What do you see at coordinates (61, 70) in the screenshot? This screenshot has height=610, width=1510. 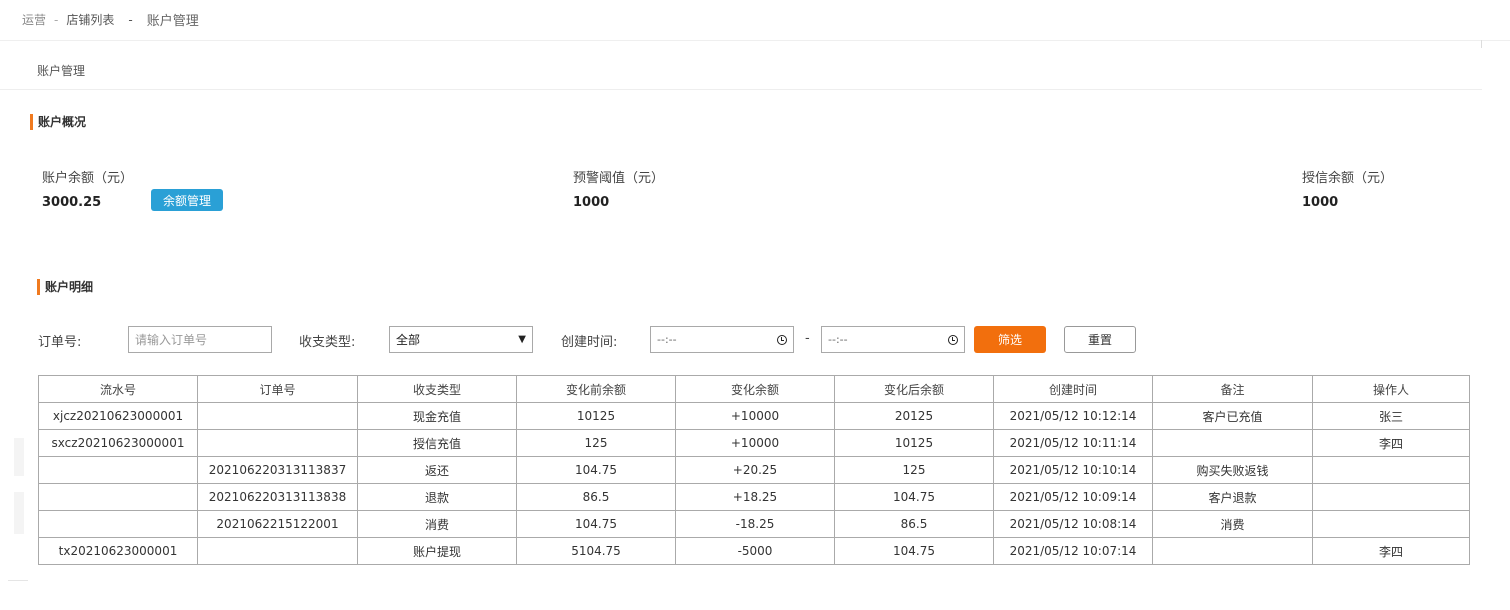 I see `tab-account-management: 账户管理` at bounding box center [61, 70].